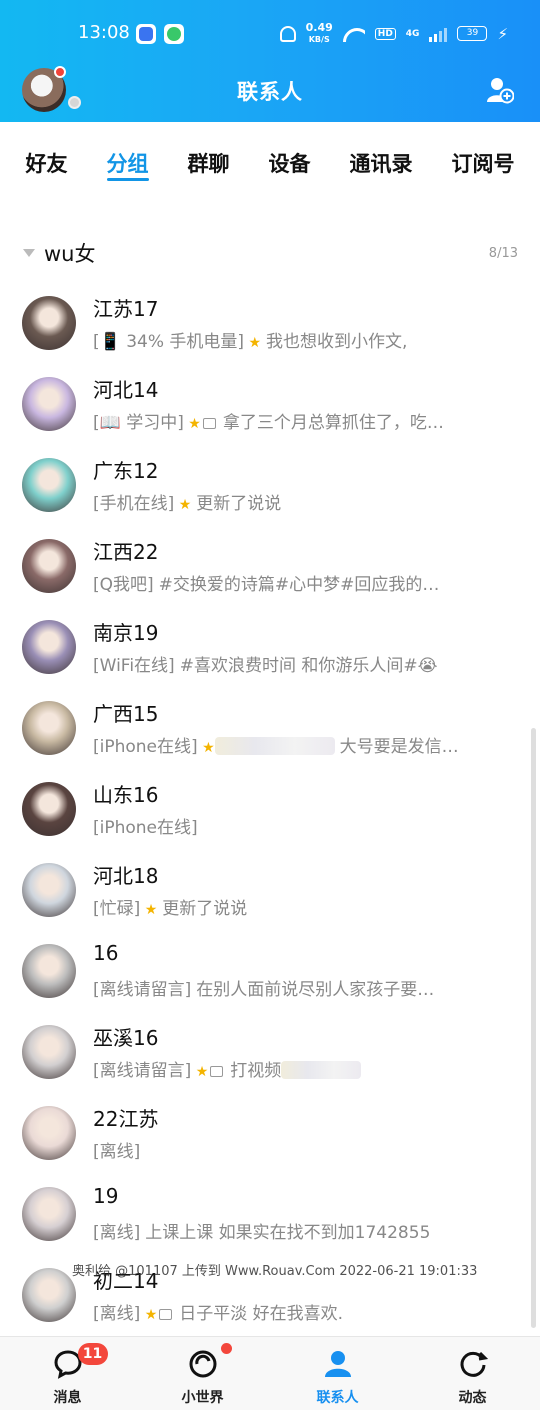  What do you see at coordinates (270, 890) in the screenshot?
I see `contact-row: 河北18 [忙碌] ★ 更新了说说` at bounding box center [270, 890].